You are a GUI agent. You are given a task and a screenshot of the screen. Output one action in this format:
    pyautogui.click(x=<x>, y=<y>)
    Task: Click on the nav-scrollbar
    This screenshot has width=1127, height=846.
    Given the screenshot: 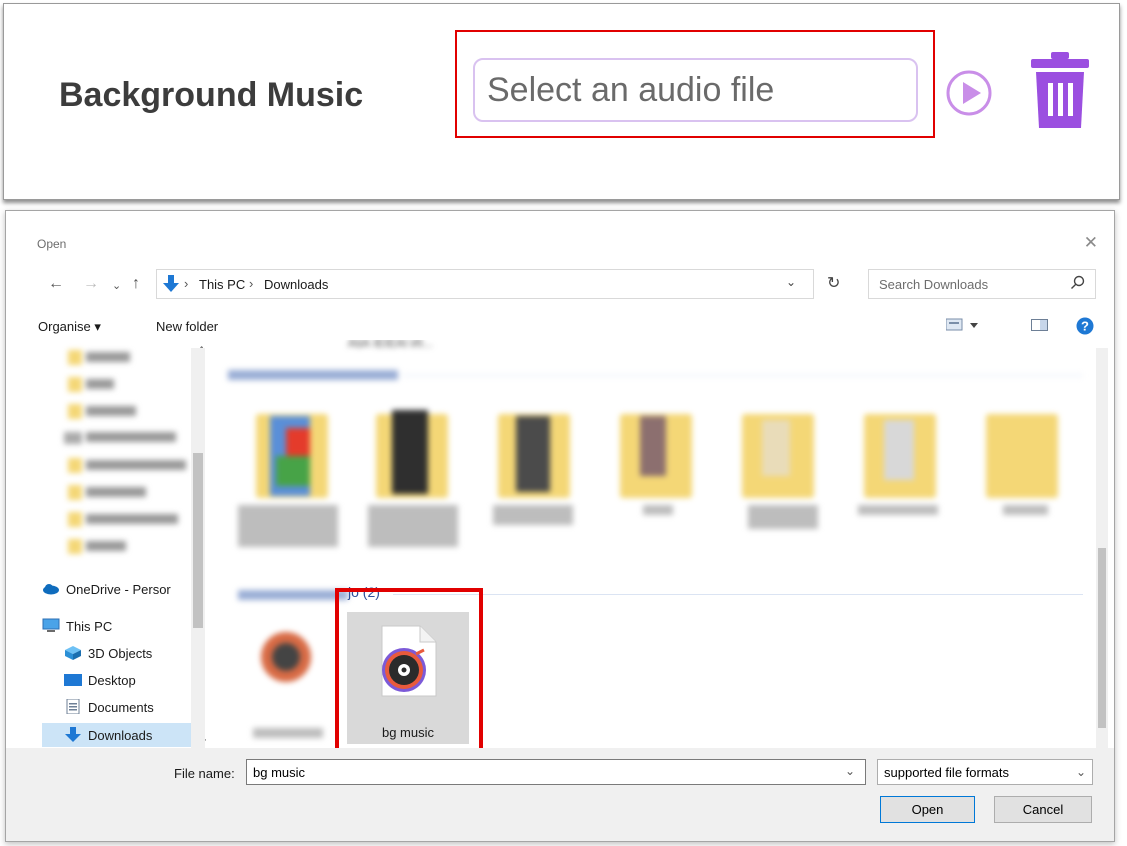 What is the action you would take?
    pyautogui.click(x=198, y=548)
    